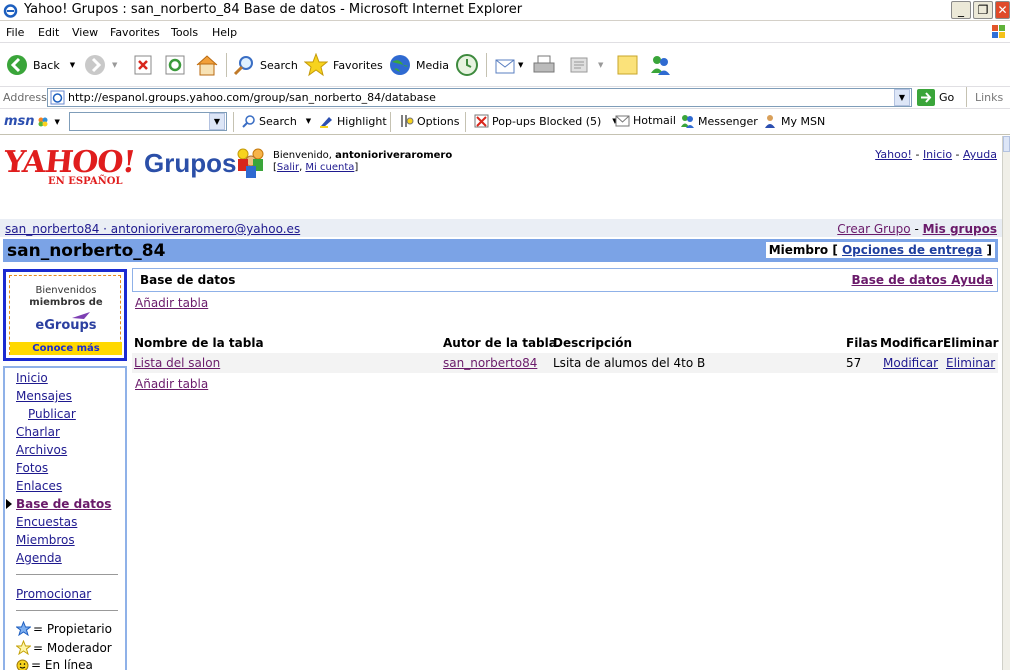  Describe the element at coordinates (100, 65) in the screenshot. I see `forward-button: ▼` at that location.